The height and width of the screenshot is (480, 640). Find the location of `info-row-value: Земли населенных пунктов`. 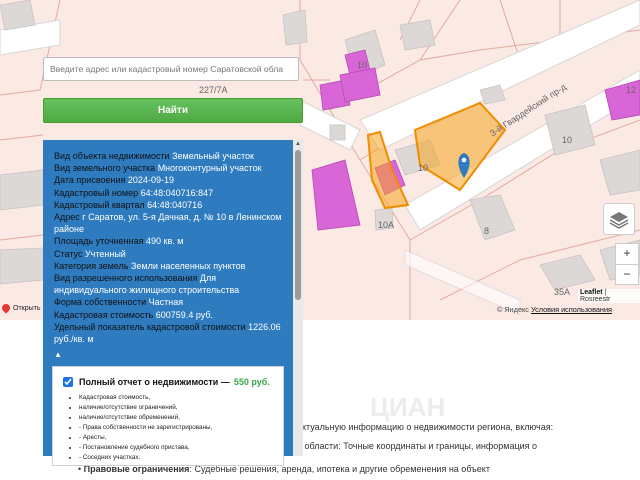

info-row-value: Земли населенных пунктов is located at coordinates (188, 265).